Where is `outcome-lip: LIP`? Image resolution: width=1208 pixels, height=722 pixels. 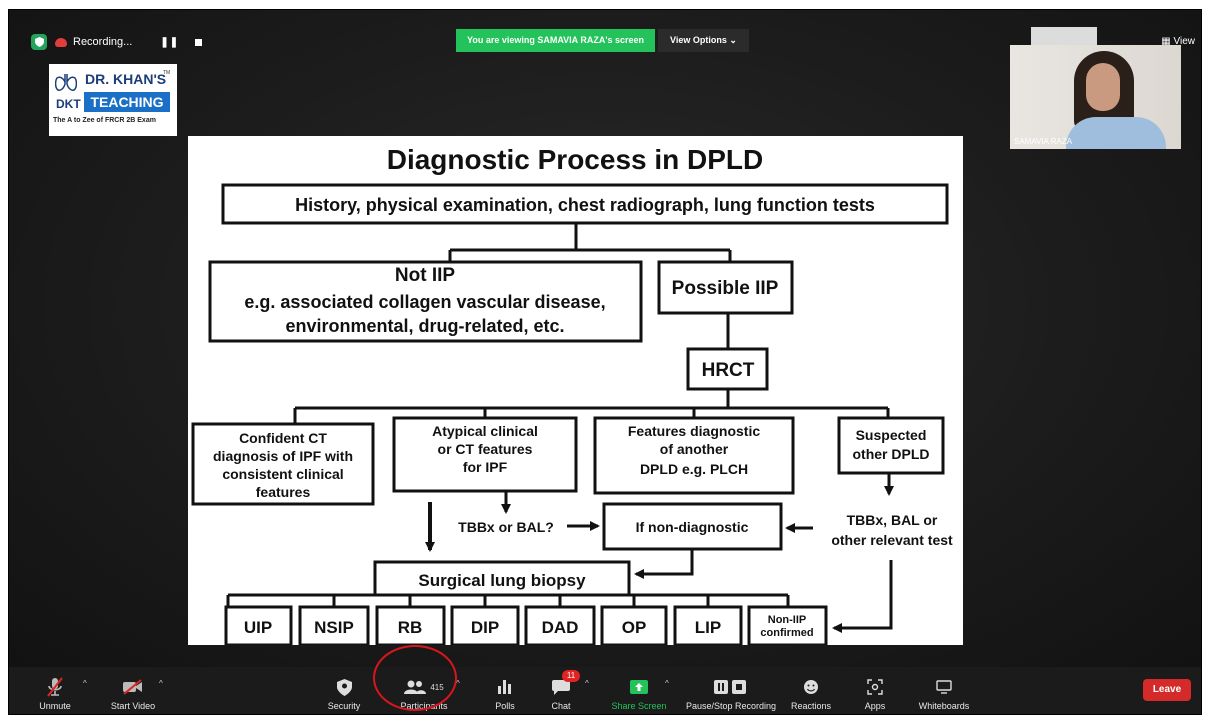
outcome-lip: LIP is located at coordinates (708, 627).